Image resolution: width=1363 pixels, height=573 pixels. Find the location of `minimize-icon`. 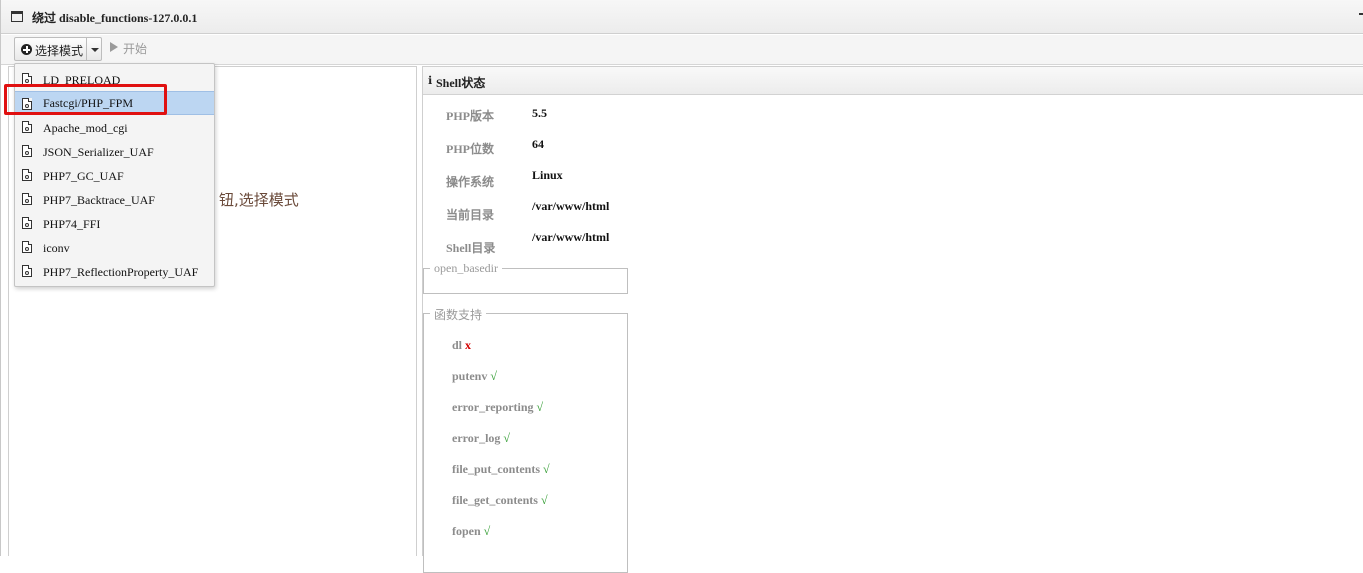

minimize-icon is located at coordinates (1361, 14).